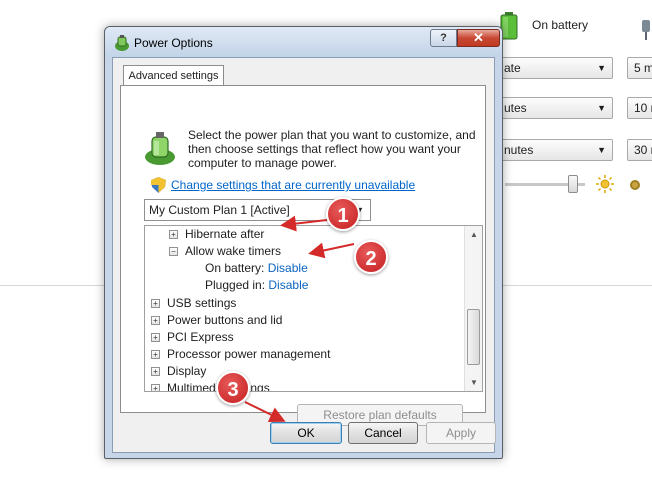  Describe the element at coordinates (192, 337) in the screenshot. I see `tree-item-pci-express: + PCI Express` at that location.